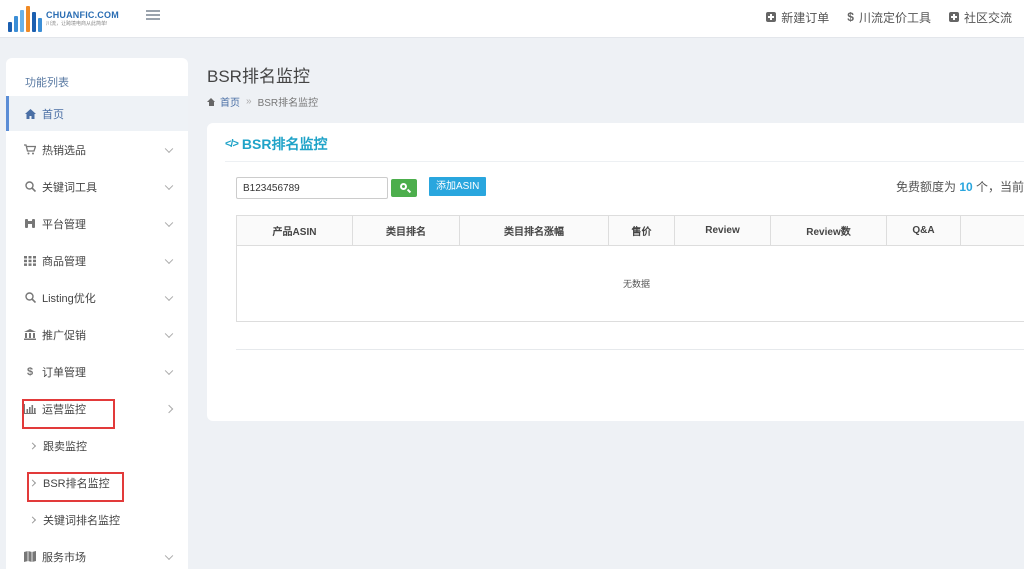 The image size is (1024, 569). I want to click on breadcrumb-home-link: 首页, so click(223, 101).